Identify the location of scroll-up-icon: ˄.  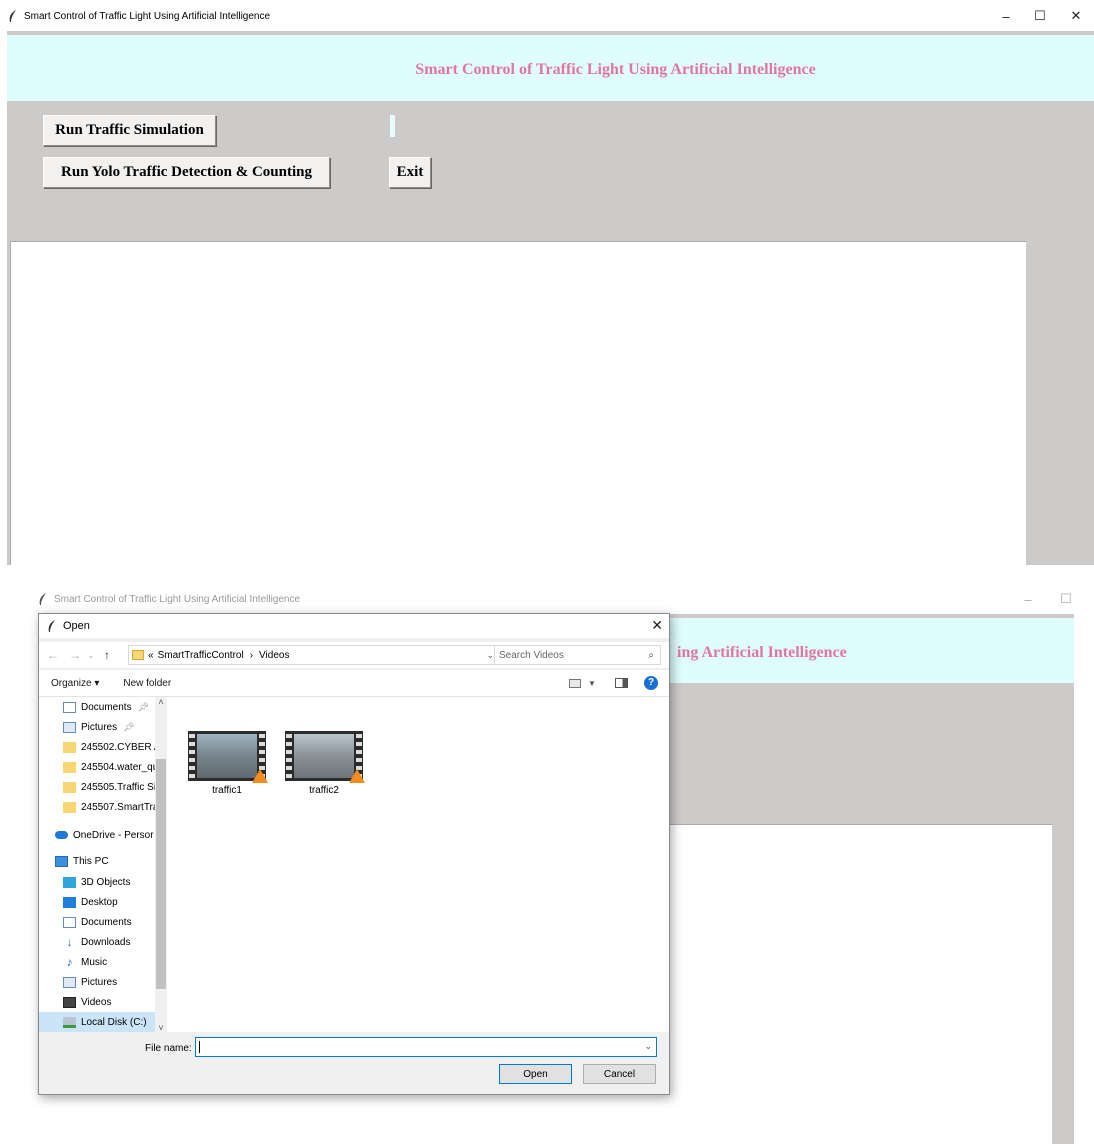
(161, 702).